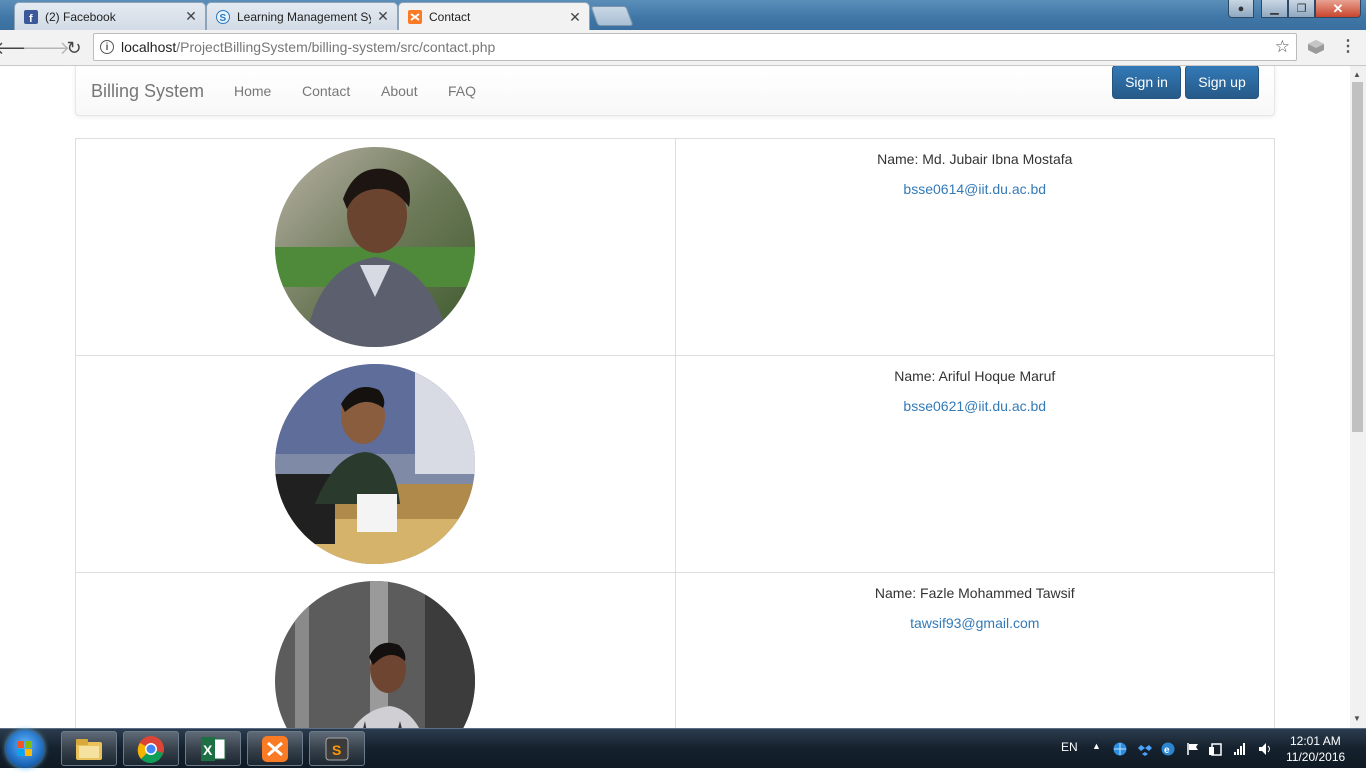 The height and width of the screenshot is (773, 1366). Describe the element at coordinates (974, 593) in the screenshot. I see `contact-name: Name: Fazle Mohammed Tawsif` at that location.